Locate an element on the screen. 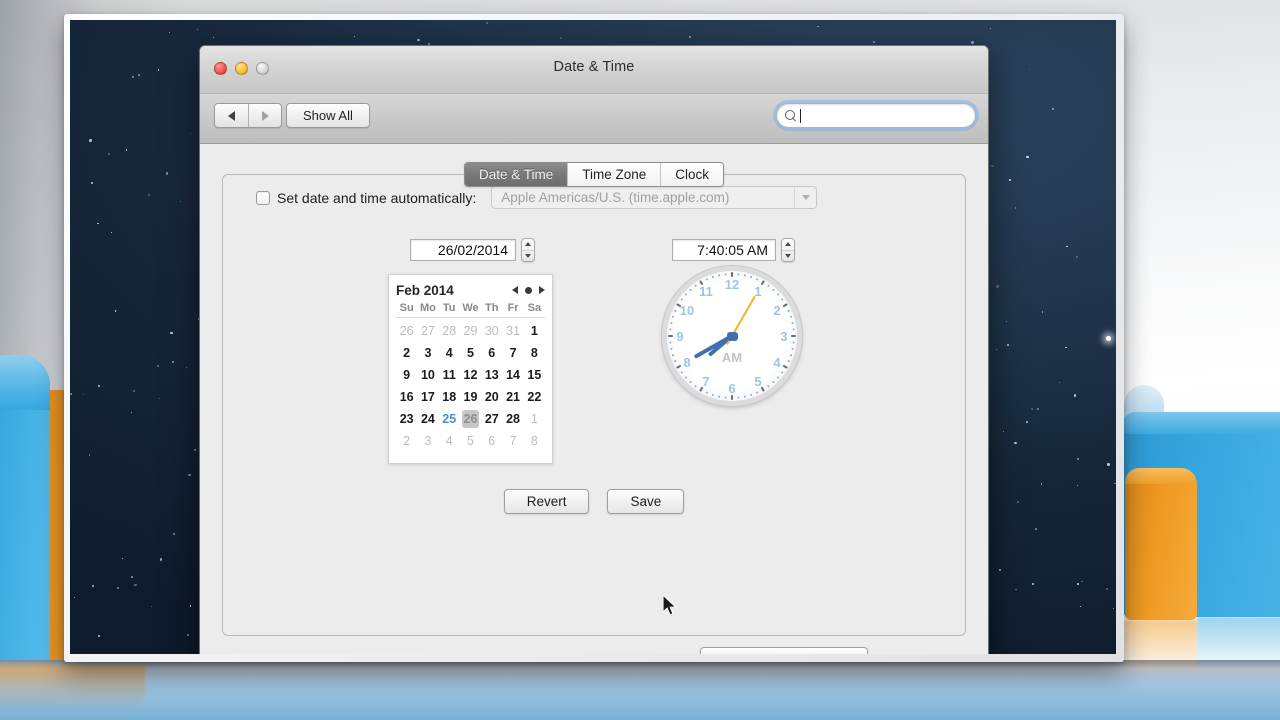 The width and height of the screenshot is (1280, 720). prev-month-icon is located at coordinates (515, 290).